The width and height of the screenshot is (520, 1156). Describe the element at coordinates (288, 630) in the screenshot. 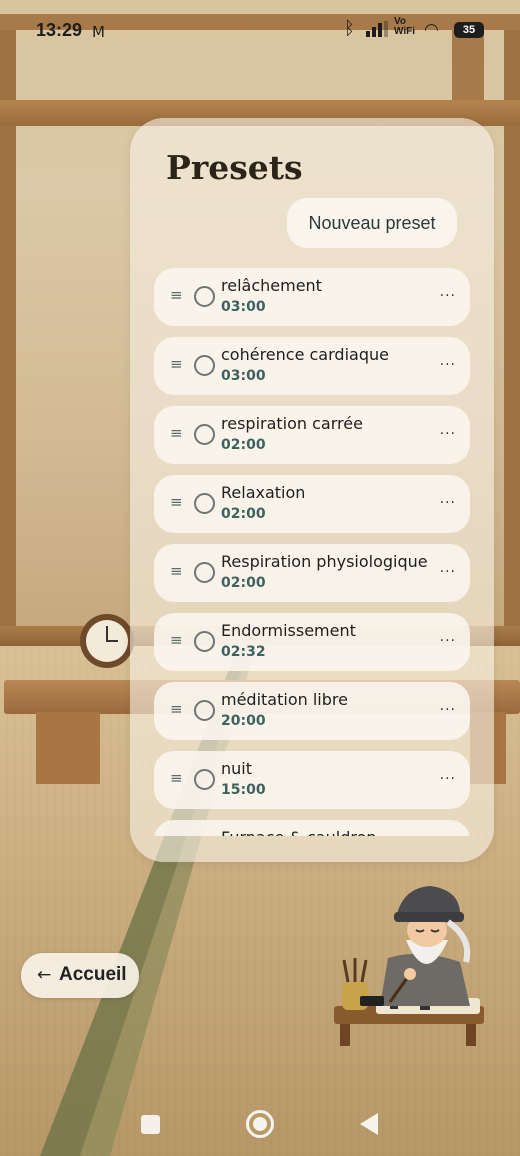

I see `preset-name: Endormissement` at that location.